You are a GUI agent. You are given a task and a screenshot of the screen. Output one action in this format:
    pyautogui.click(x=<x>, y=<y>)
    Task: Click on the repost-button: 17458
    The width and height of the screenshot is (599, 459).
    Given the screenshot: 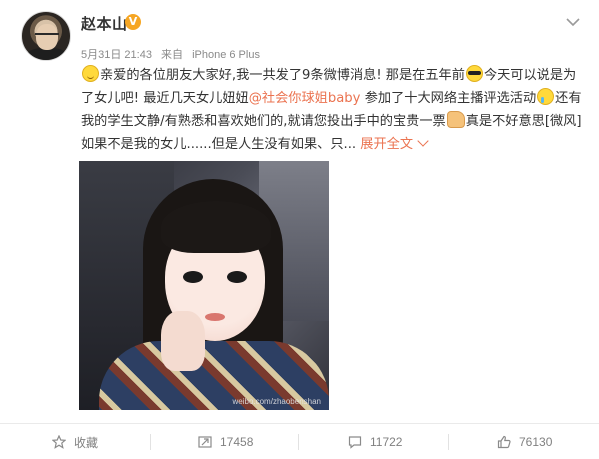 What is the action you would take?
    pyautogui.click(x=225, y=441)
    